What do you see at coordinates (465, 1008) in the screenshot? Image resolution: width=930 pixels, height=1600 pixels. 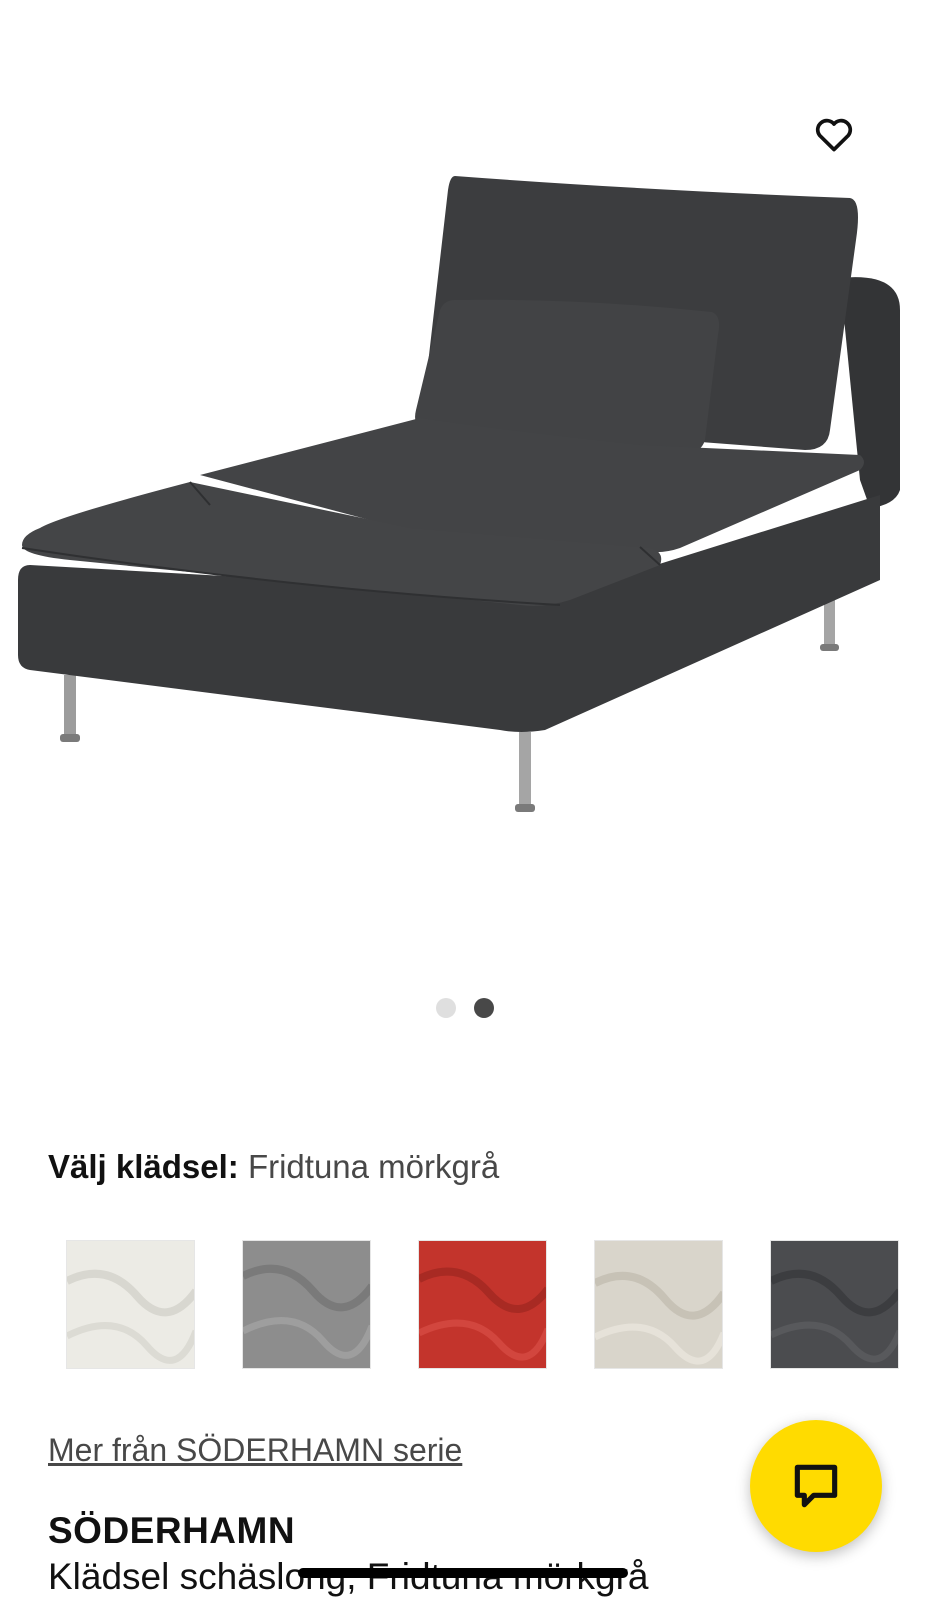 I see `gallery-pagination` at bounding box center [465, 1008].